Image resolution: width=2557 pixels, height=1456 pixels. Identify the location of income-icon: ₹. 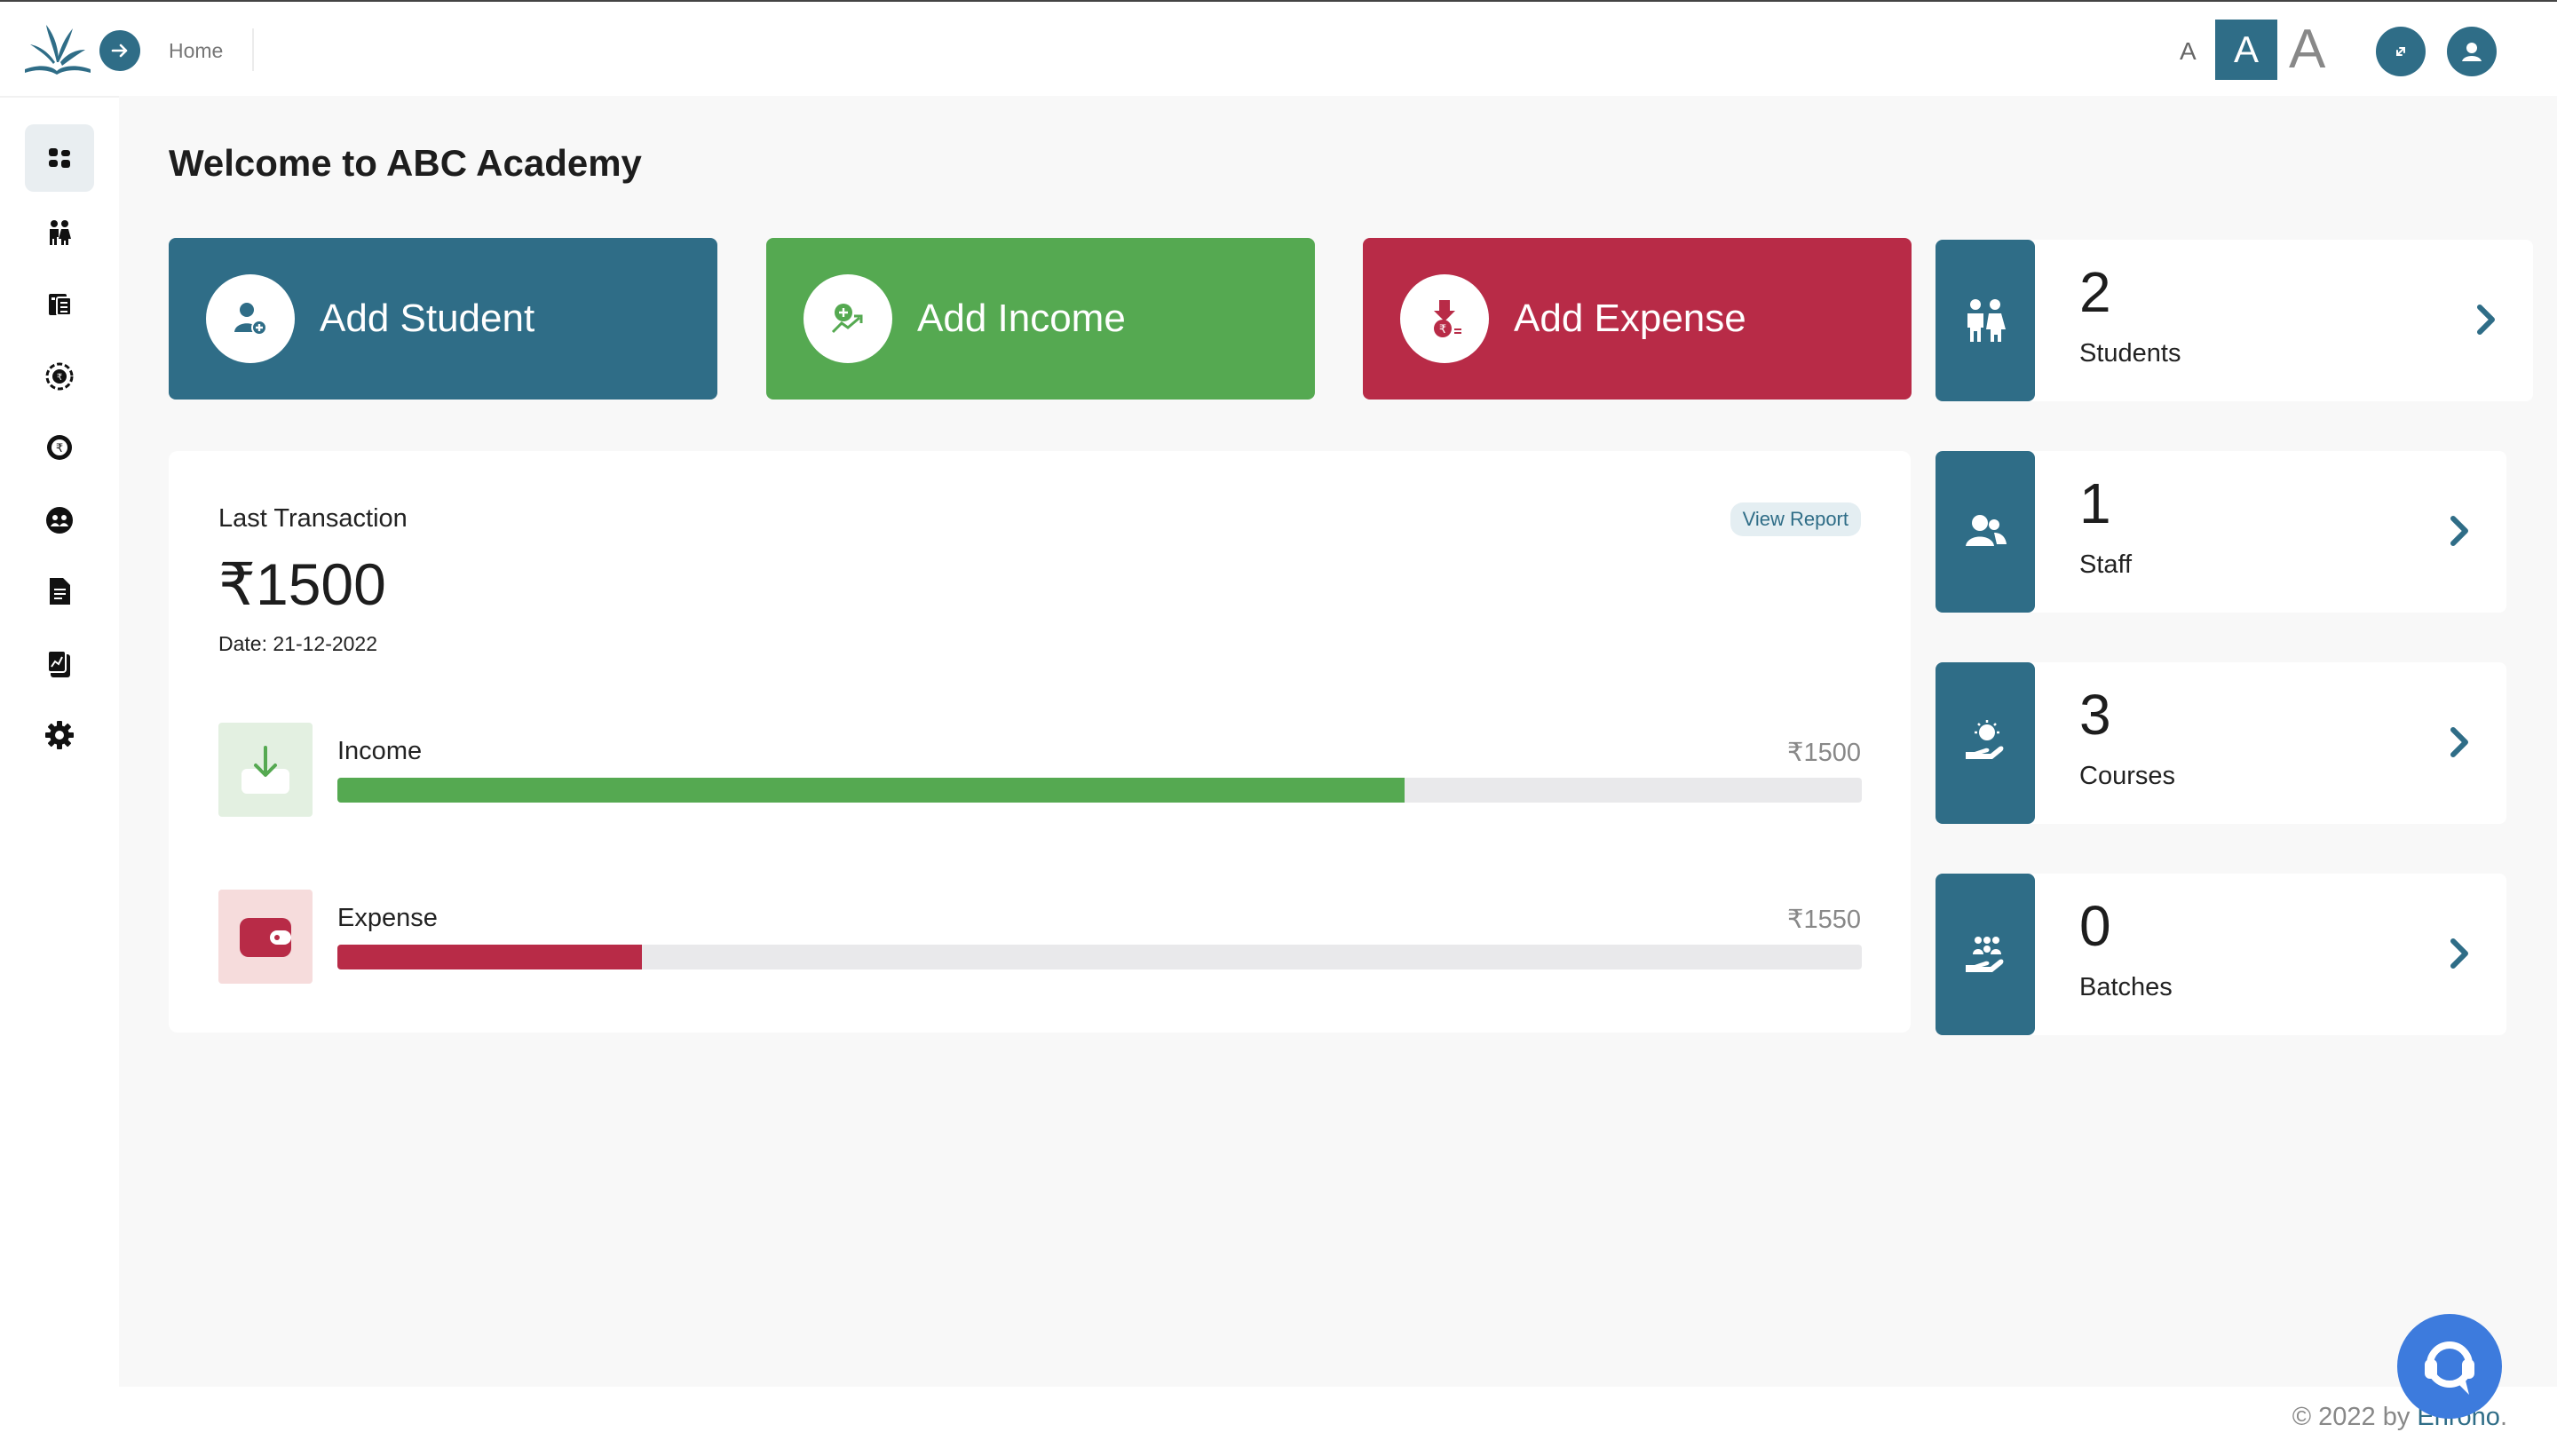
(59, 376).